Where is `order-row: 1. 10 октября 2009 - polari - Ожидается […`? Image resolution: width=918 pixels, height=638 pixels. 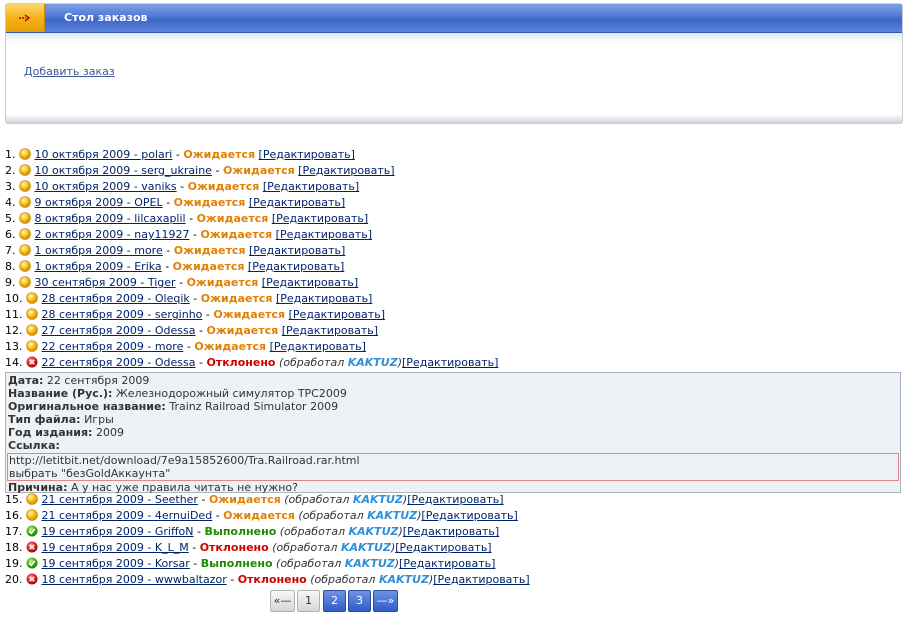 order-row: 1. 10 октября 2009 - polari - Ожидается [… is located at coordinates (455, 155).